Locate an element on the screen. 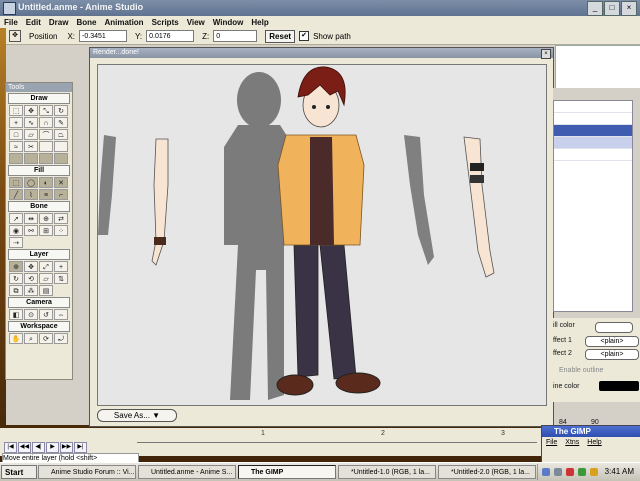 The image size is (640, 481). menu-help: Help is located at coordinates (259, 22).